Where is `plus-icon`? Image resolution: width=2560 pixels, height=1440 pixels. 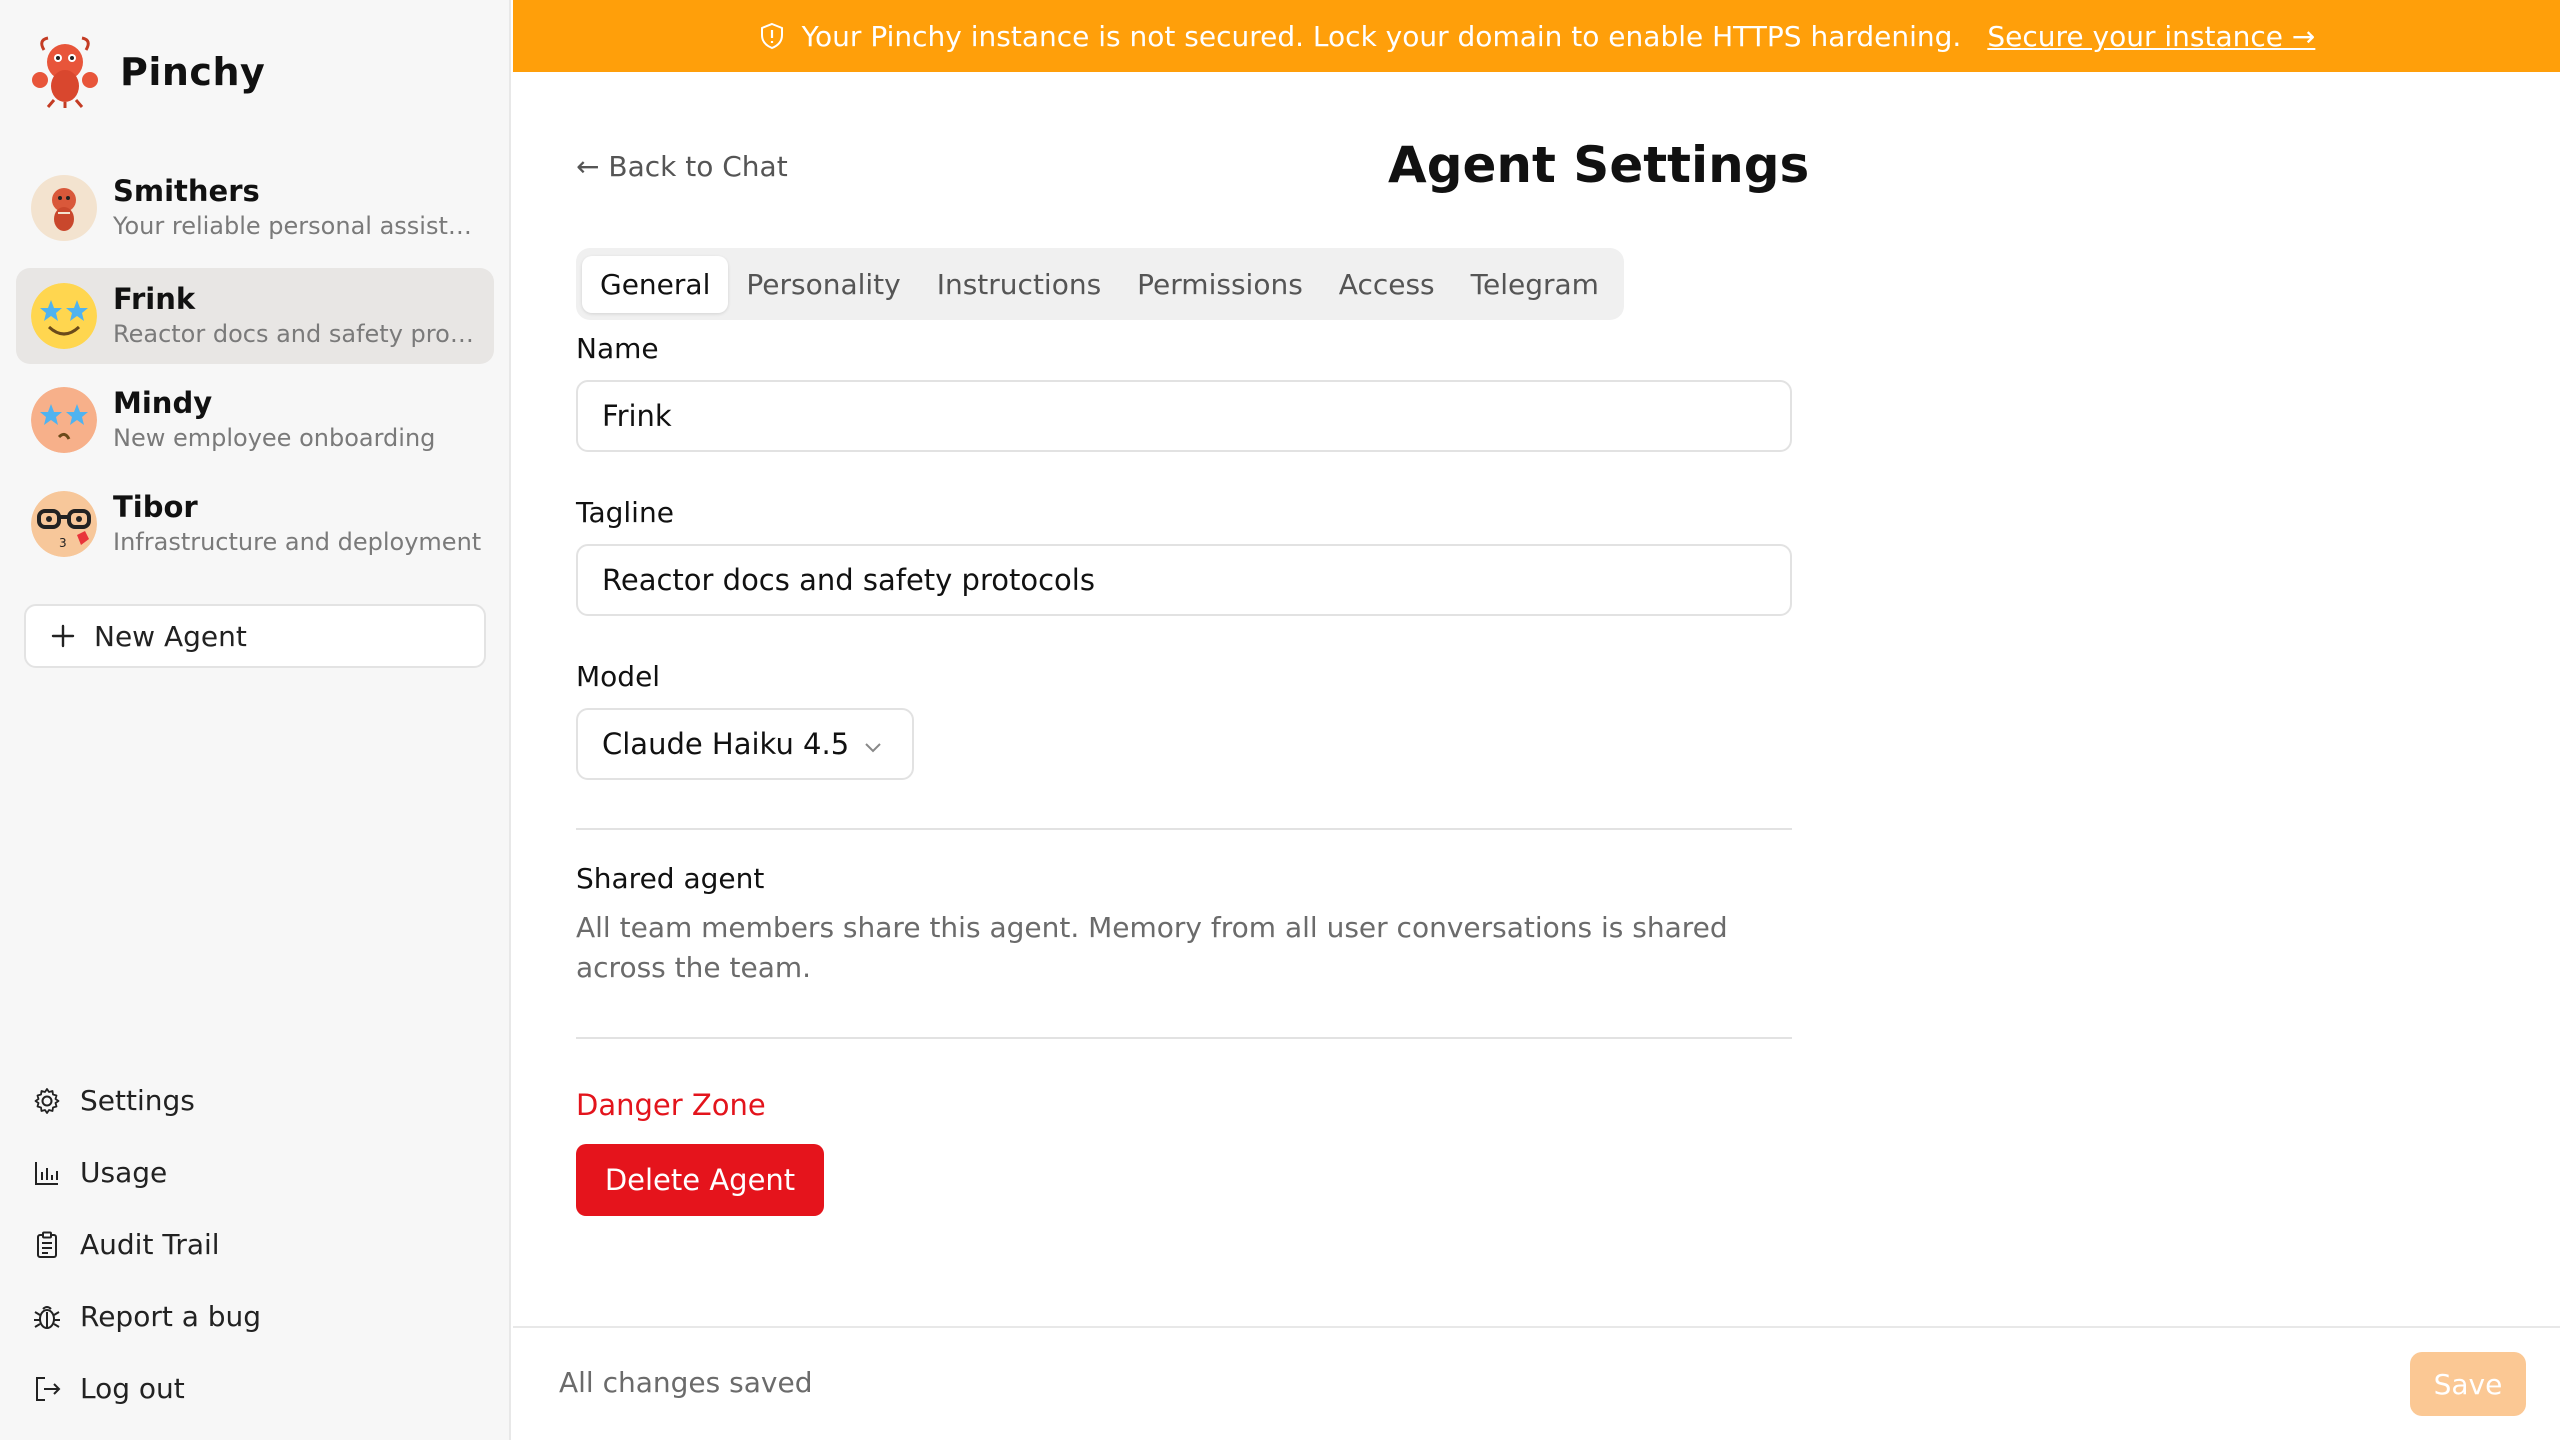
plus-icon is located at coordinates (63, 636).